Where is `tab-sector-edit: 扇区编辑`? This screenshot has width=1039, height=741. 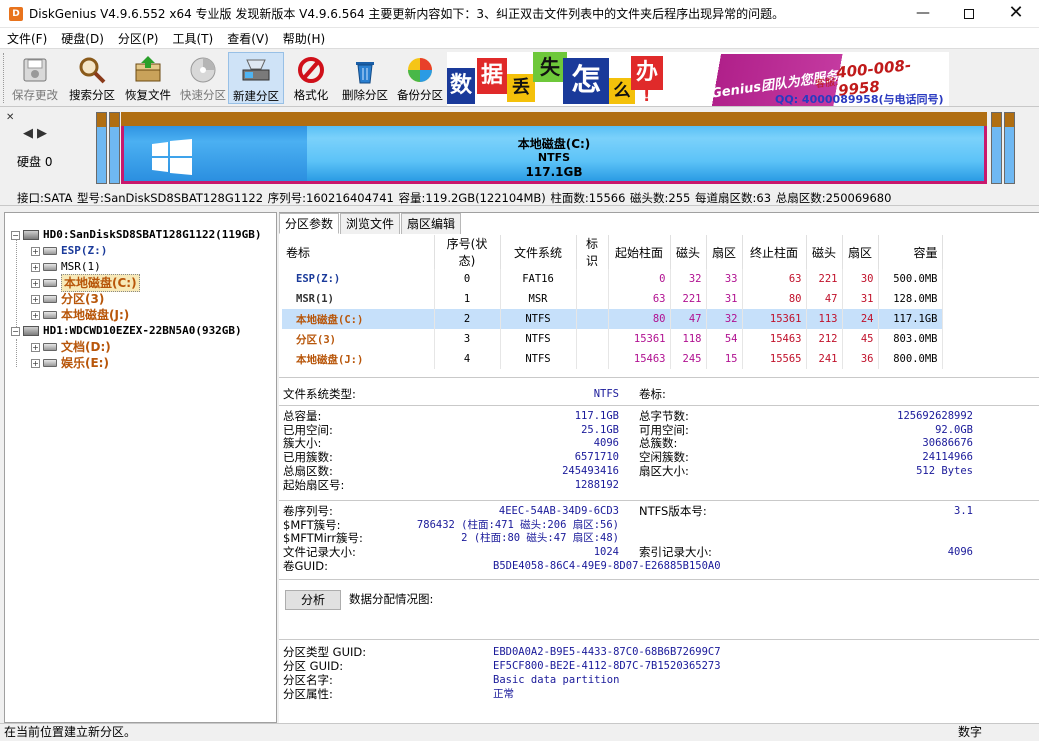 tab-sector-edit: 扇区编辑 is located at coordinates (431, 223).